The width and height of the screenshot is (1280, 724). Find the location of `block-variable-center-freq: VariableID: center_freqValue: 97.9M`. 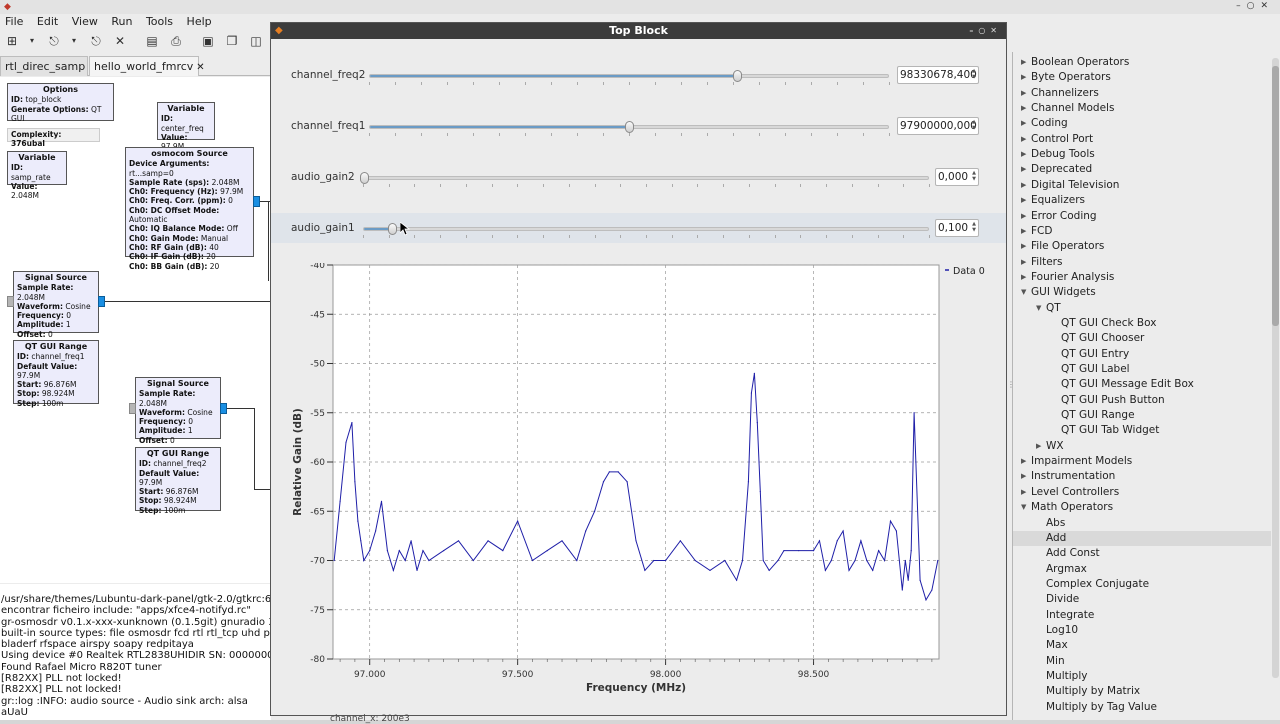

block-variable-center-freq: VariableID: center_freqValue: 97.9M is located at coordinates (186, 126).